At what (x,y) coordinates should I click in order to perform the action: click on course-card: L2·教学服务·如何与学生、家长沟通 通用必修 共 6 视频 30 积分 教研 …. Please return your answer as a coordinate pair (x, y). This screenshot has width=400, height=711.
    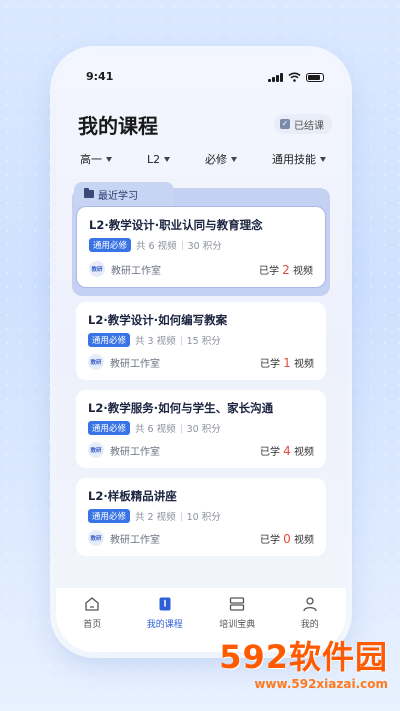
    Looking at the image, I should click on (201, 429).